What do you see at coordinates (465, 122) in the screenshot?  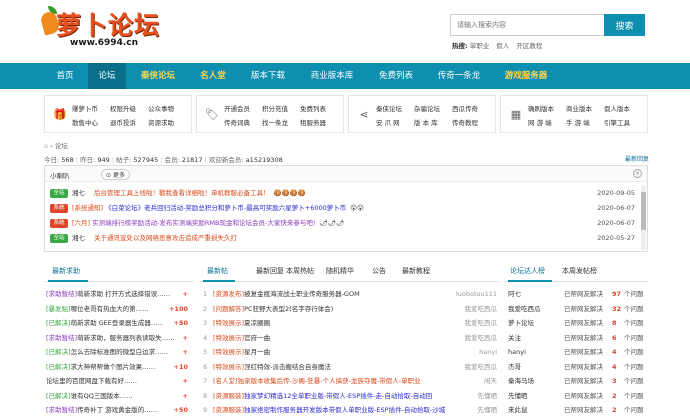 I see `quick-link: 传奇教程` at bounding box center [465, 122].